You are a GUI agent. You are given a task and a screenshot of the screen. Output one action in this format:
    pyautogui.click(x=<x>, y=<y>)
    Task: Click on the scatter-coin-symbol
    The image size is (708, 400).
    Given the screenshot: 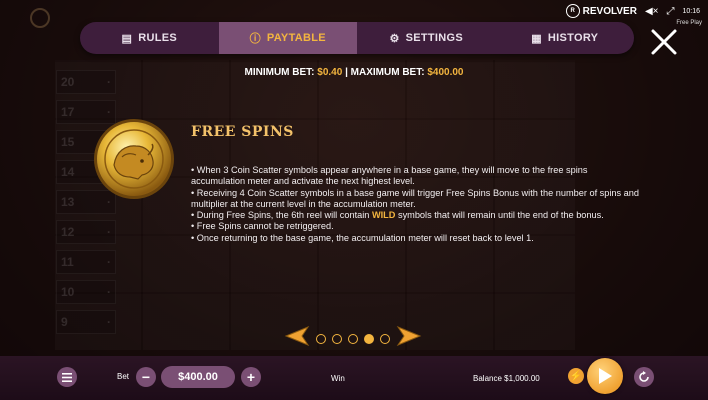 What is the action you would take?
    pyautogui.click(x=134, y=159)
    